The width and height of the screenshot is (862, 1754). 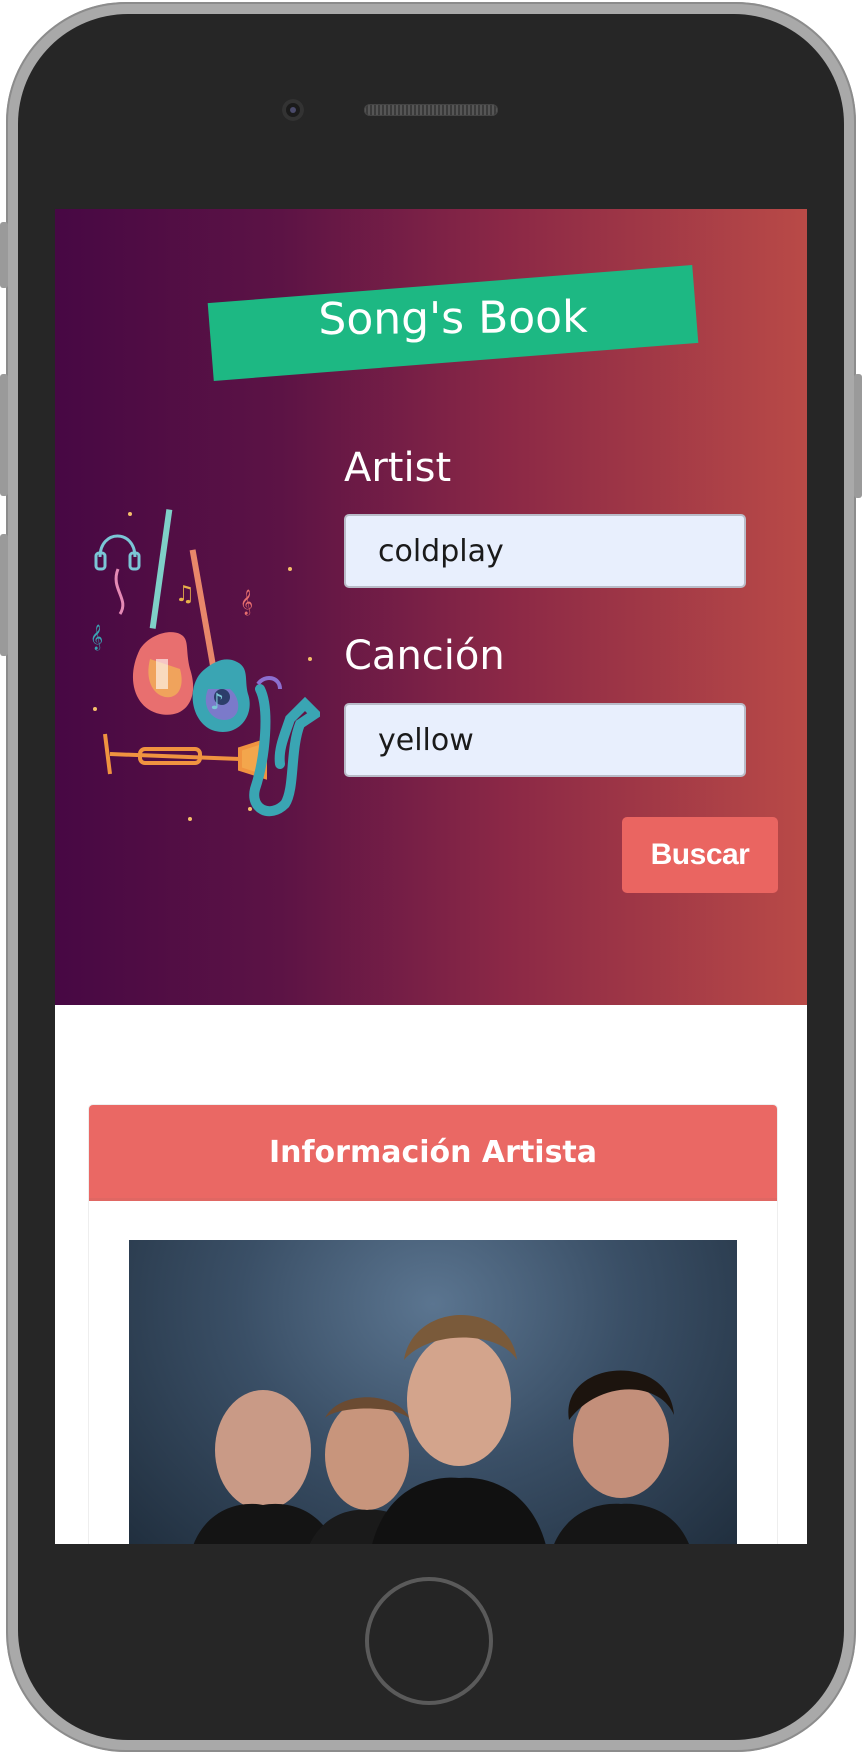 I want to click on phone-volume-down, so click(x=4, y=595).